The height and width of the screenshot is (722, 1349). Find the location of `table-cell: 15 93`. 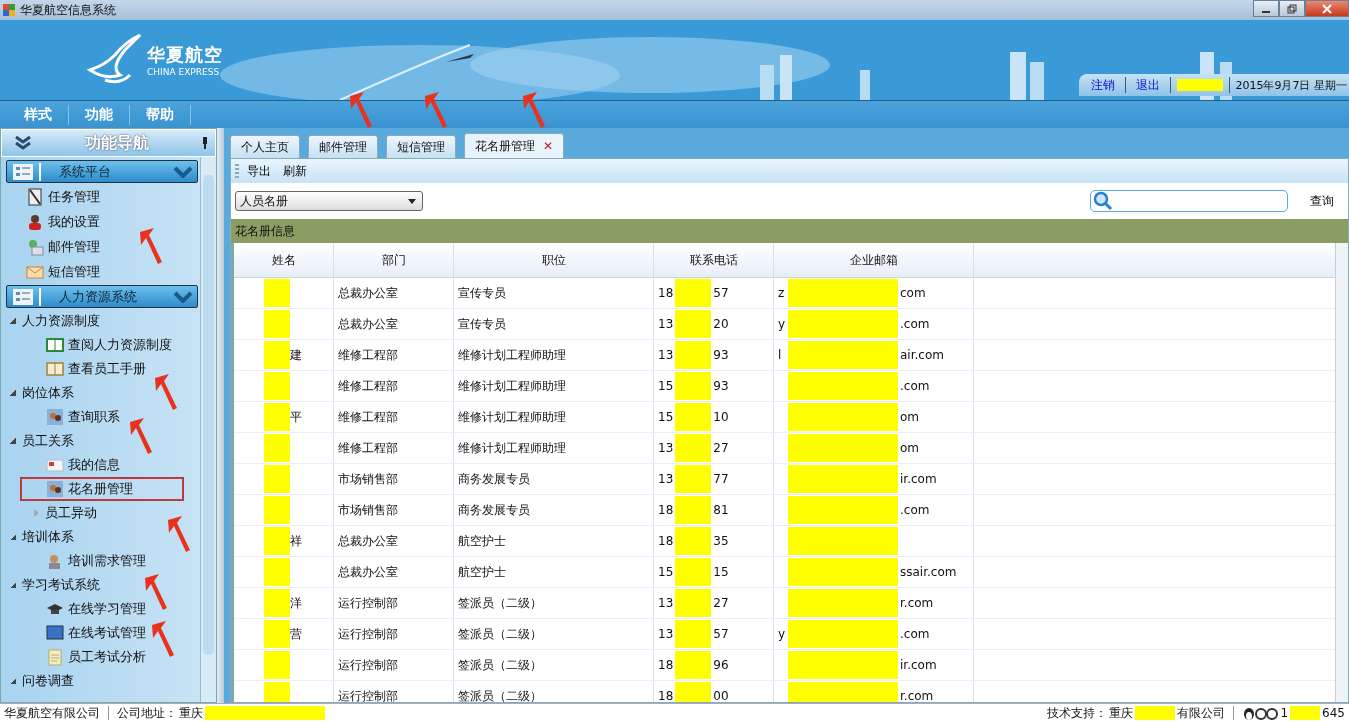

table-cell: 15 93 is located at coordinates (714, 386).